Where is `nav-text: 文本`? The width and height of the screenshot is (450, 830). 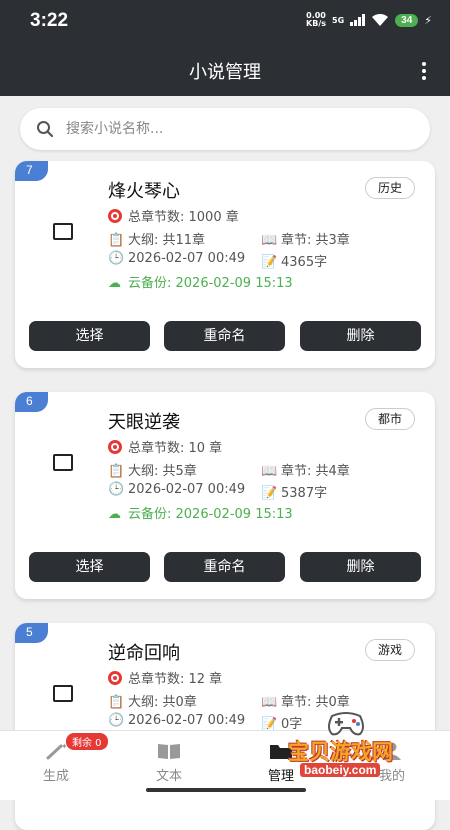
nav-text: 文本 is located at coordinates (169, 762).